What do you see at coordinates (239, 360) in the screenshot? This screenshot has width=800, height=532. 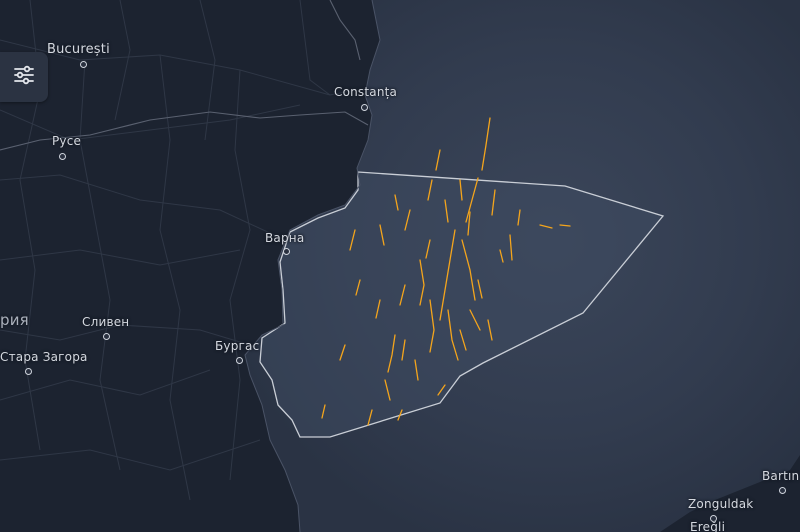 I see `city-dot-burgas` at bounding box center [239, 360].